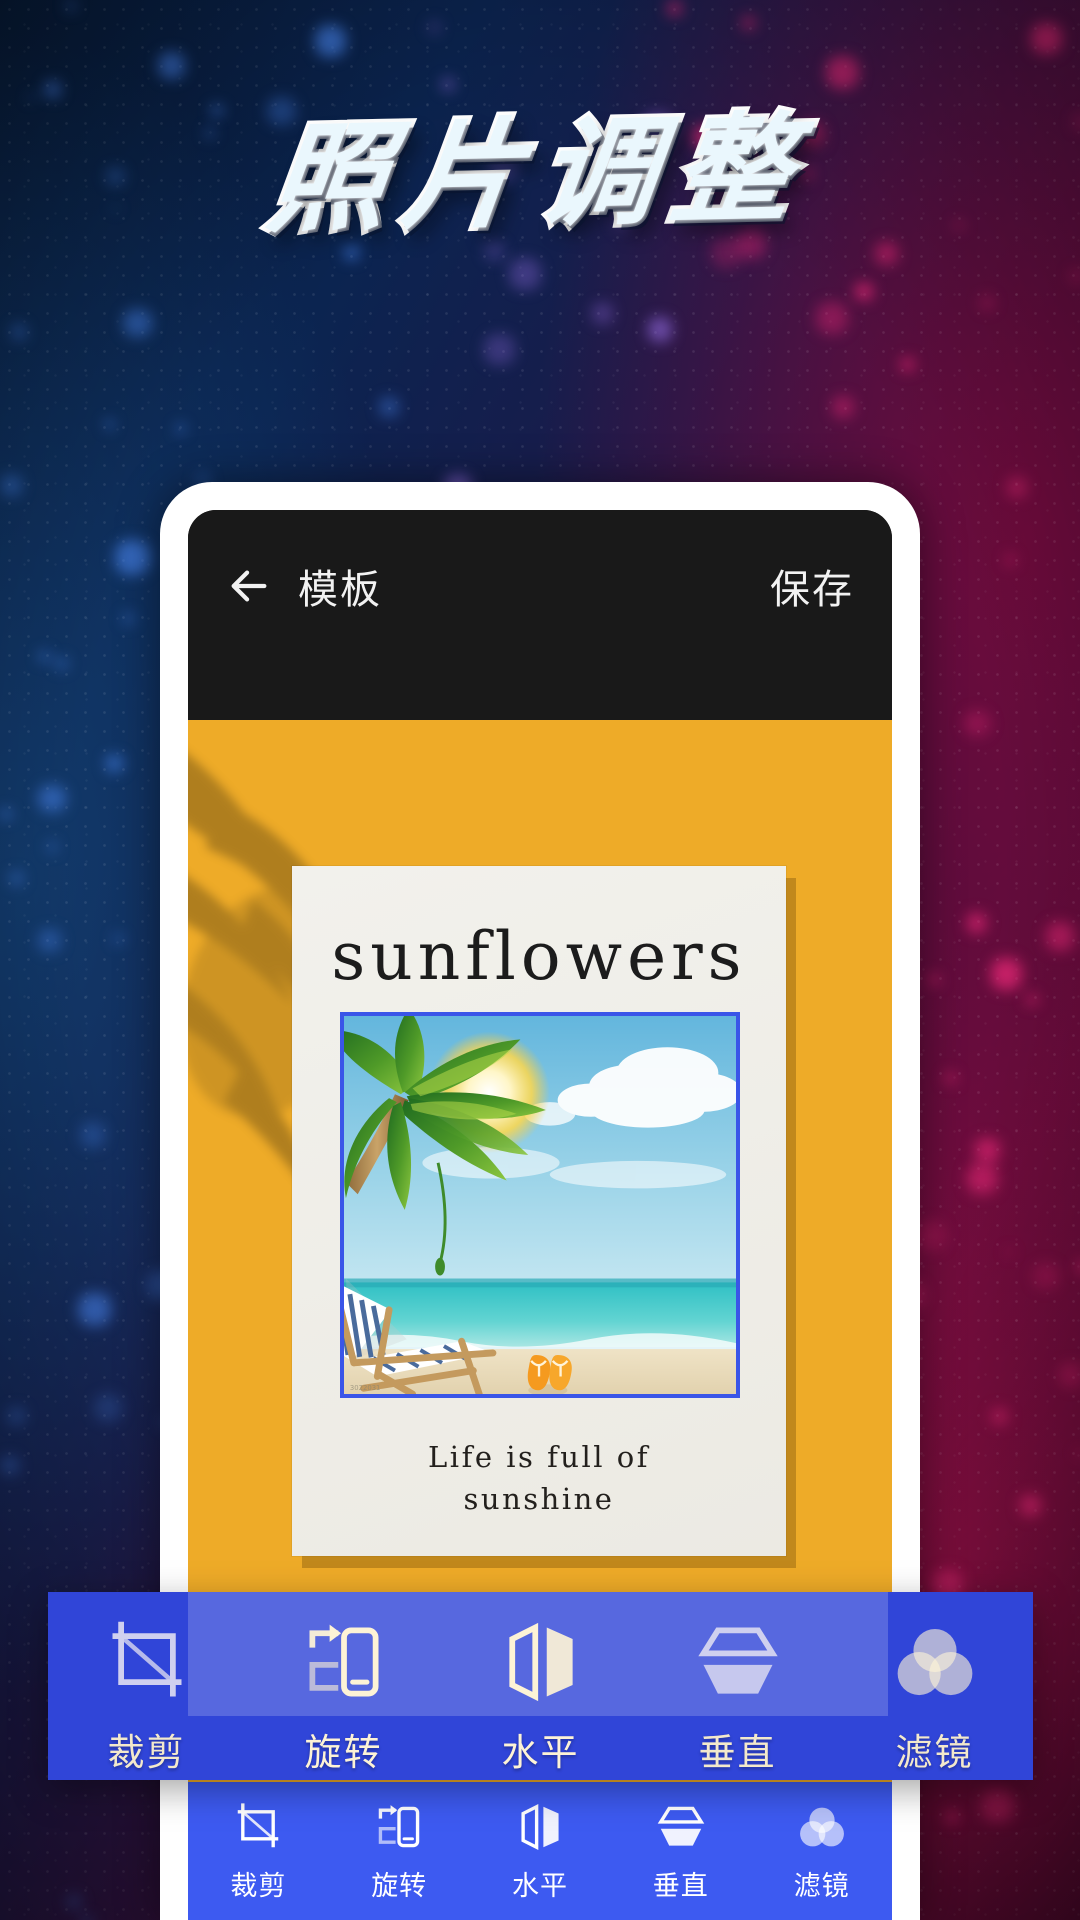 This screenshot has width=1080, height=1920. Describe the element at coordinates (343, 1752) in the screenshot. I see `overlay-toolbar-item-label: 旋转` at that location.